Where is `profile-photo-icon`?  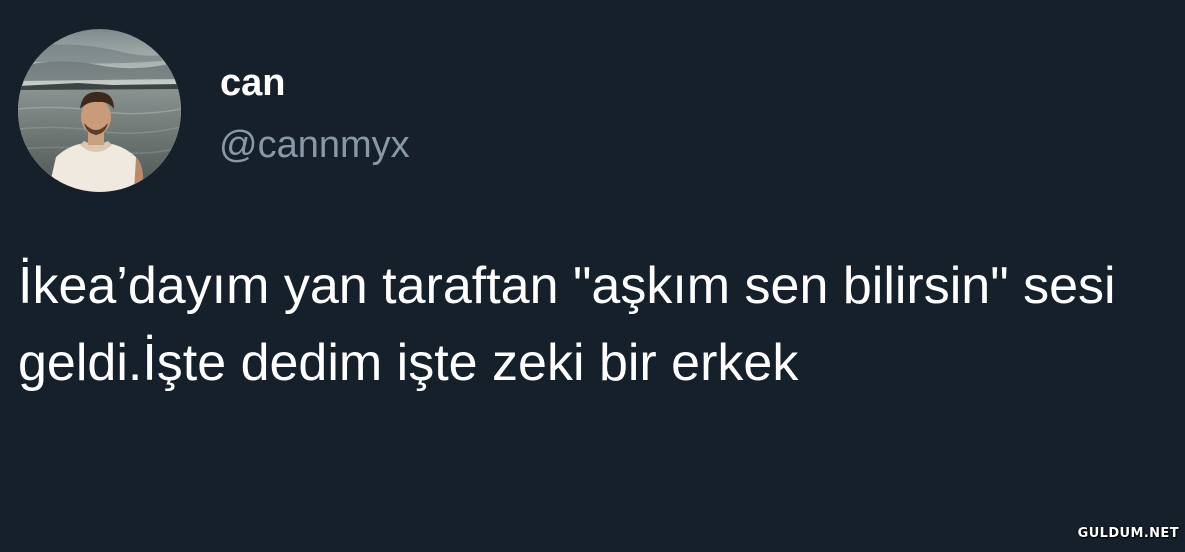 profile-photo-icon is located at coordinates (99, 110).